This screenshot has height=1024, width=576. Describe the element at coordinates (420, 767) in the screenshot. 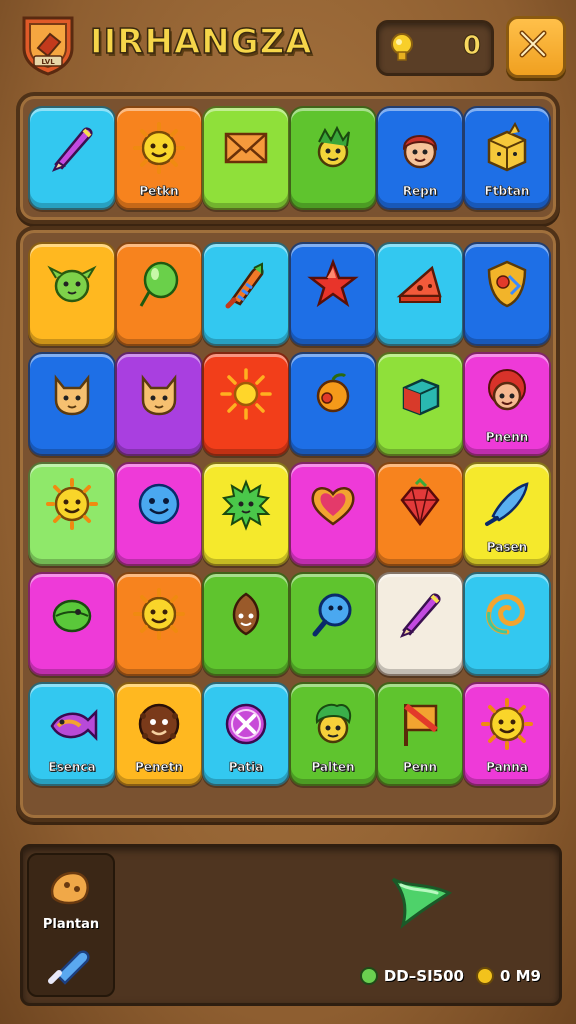

I see `tile-label: Penn` at that location.